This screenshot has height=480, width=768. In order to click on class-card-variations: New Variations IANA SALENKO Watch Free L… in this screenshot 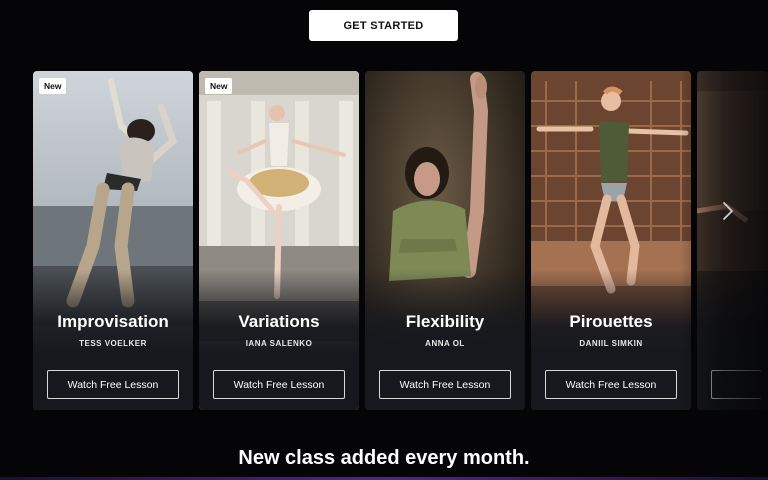, I will do `click(279, 240)`.